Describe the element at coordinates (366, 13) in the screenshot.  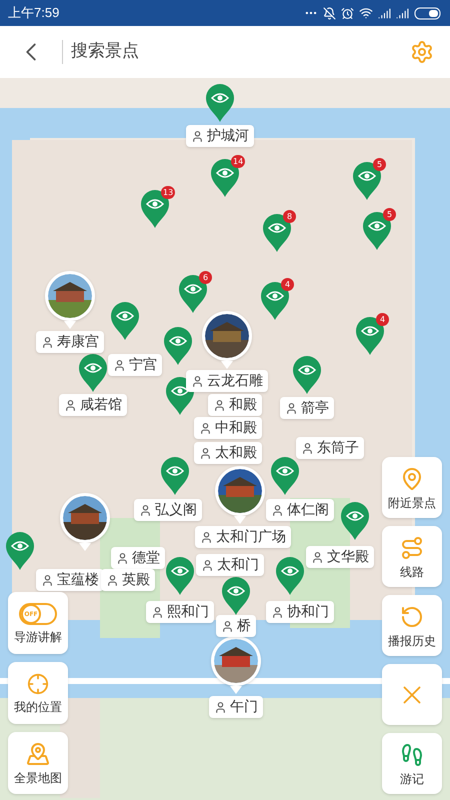
I see `wifi-icon` at that location.